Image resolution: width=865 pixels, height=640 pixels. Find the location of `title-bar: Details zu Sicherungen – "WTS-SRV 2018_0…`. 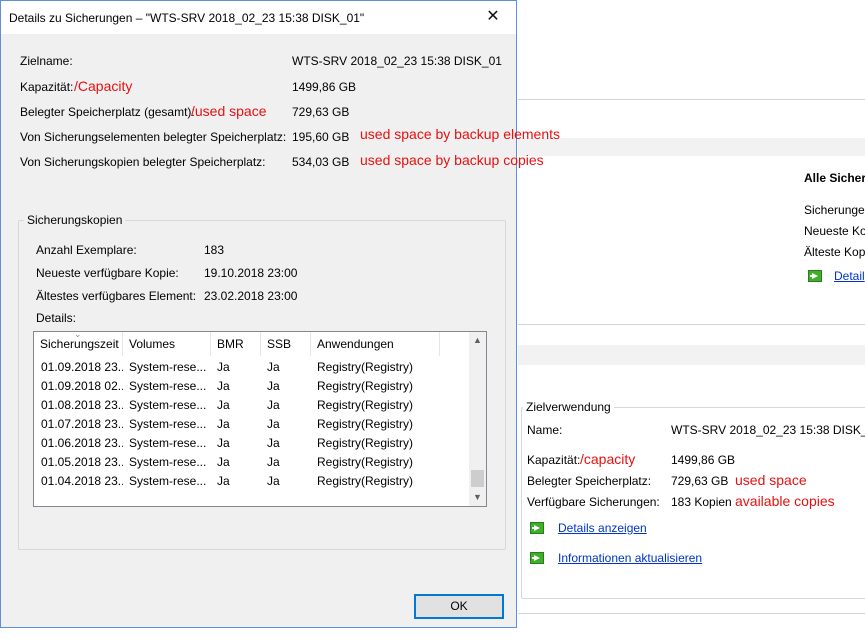

title-bar: Details zu Sicherungen – "WTS-SRV 2018_0… is located at coordinates (258, 17).